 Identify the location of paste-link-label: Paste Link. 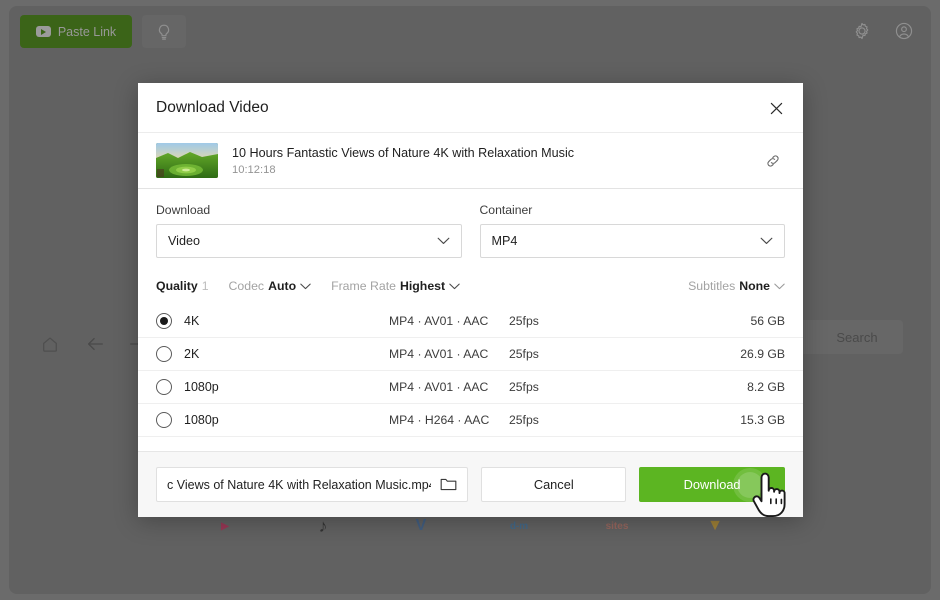
(87, 31).